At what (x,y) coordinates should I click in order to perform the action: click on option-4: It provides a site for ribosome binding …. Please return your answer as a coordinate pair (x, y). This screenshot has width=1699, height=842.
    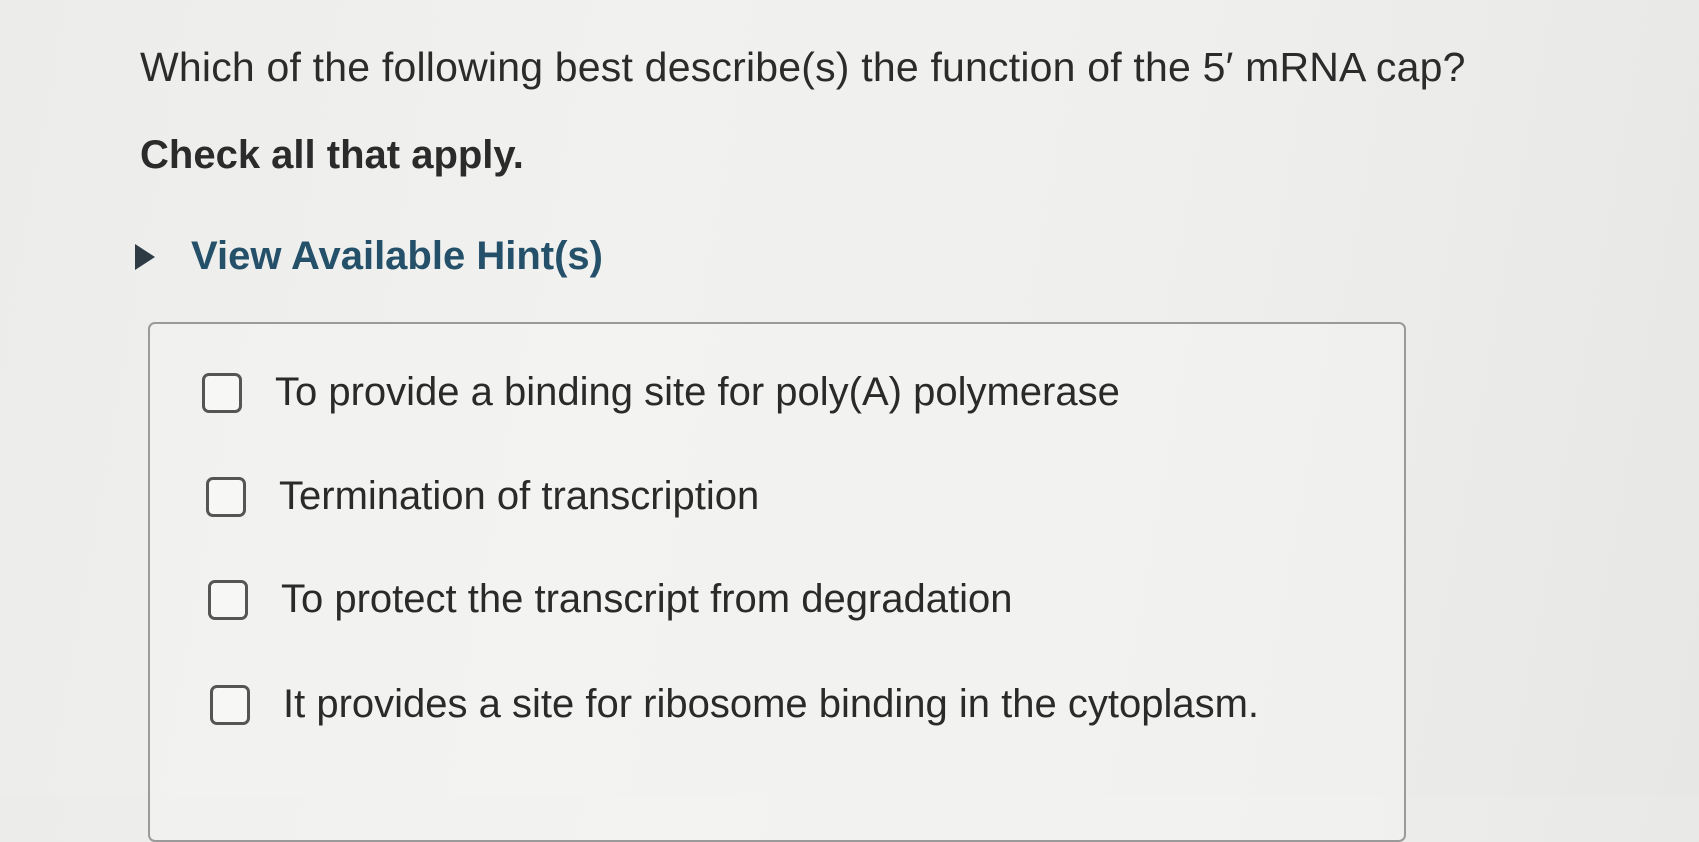
    Looking at the image, I should click on (734, 704).